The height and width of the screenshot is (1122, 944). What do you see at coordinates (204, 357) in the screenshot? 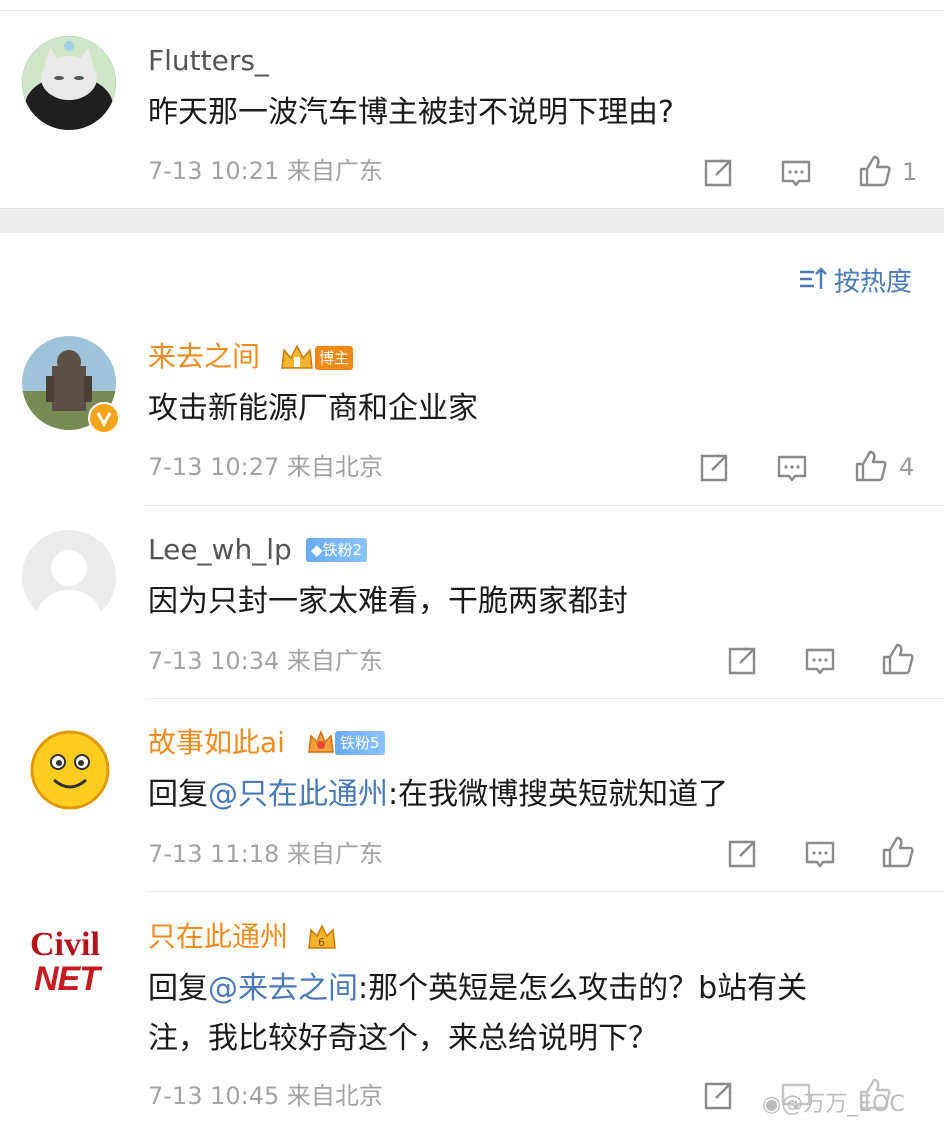
I see `username: 来去之间` at bounding box center [204, 357].